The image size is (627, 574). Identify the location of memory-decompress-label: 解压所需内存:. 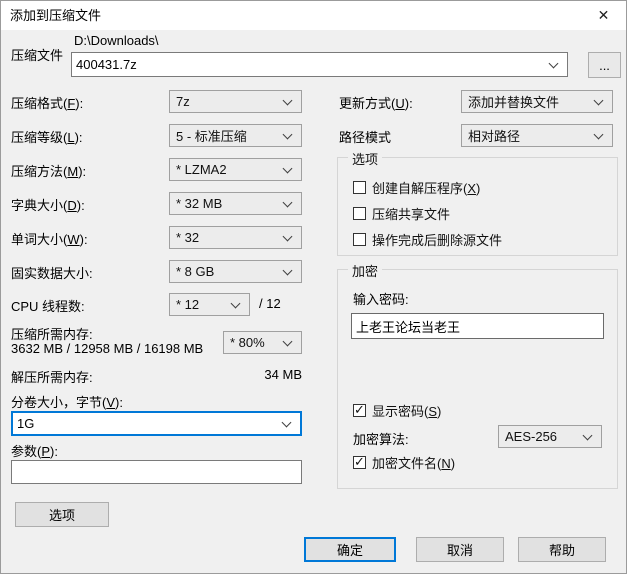
(52, 377).